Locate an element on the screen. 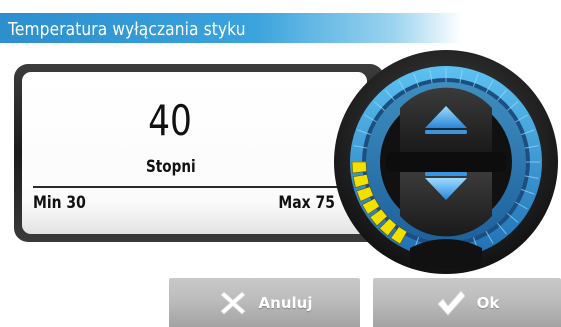 Image resolution: width=561 pixels, height=327 pixels. range-divider is located at coordinates (186, 187).